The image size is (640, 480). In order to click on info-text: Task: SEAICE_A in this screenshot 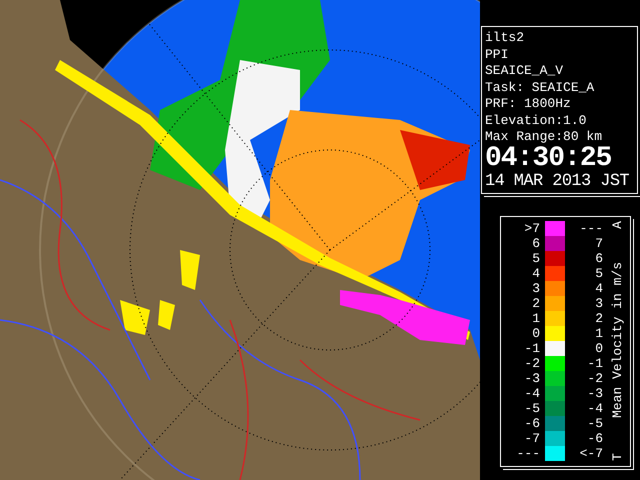, I will do `click(540, 88)`.